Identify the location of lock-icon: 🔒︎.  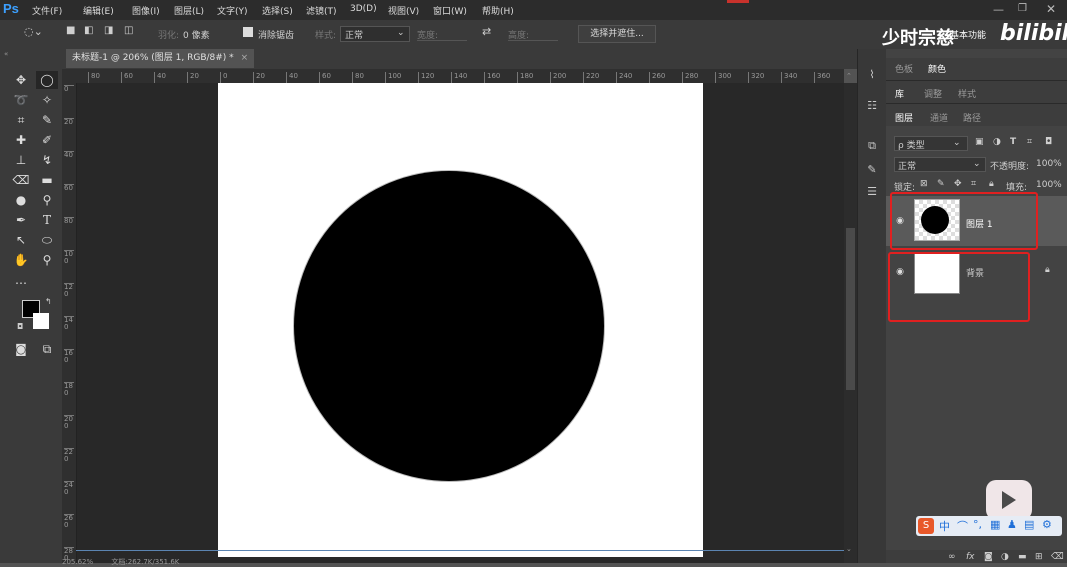
(1047, 270).